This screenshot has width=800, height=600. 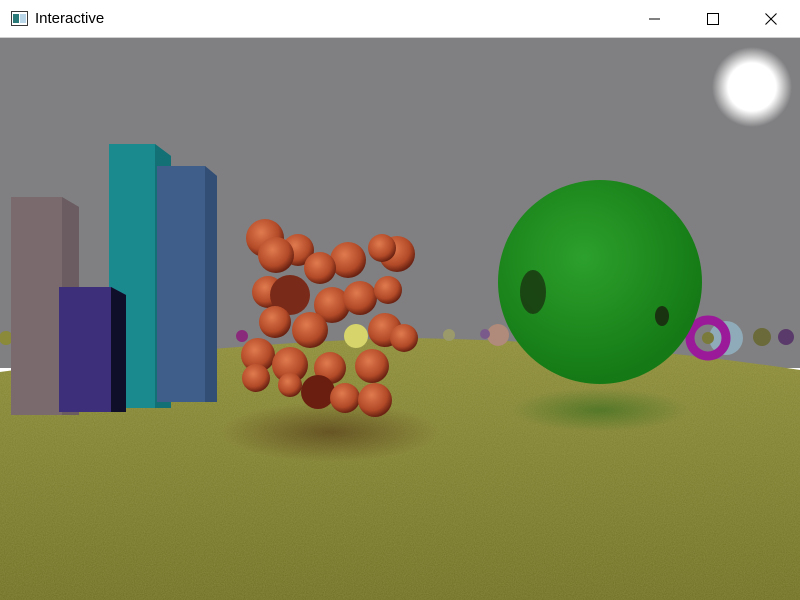 I want to click on title-bar: Interactive, so click(x=400, y=19).